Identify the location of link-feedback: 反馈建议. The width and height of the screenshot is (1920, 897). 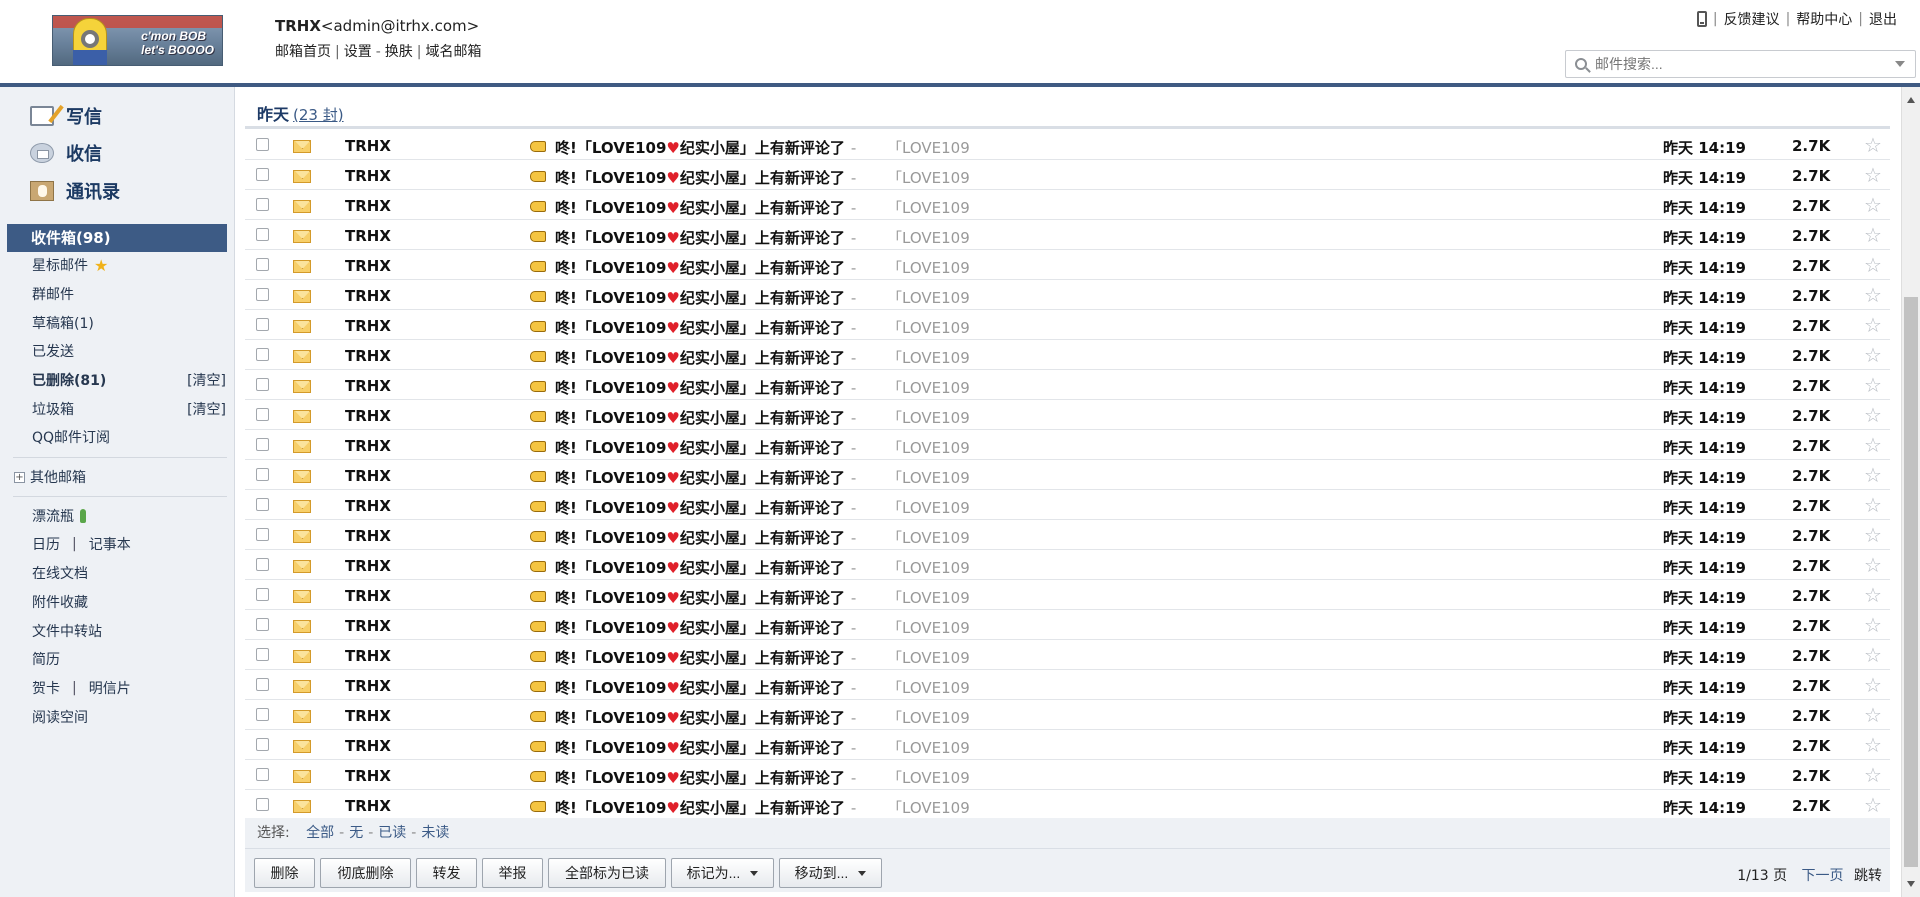
(1752, 19).